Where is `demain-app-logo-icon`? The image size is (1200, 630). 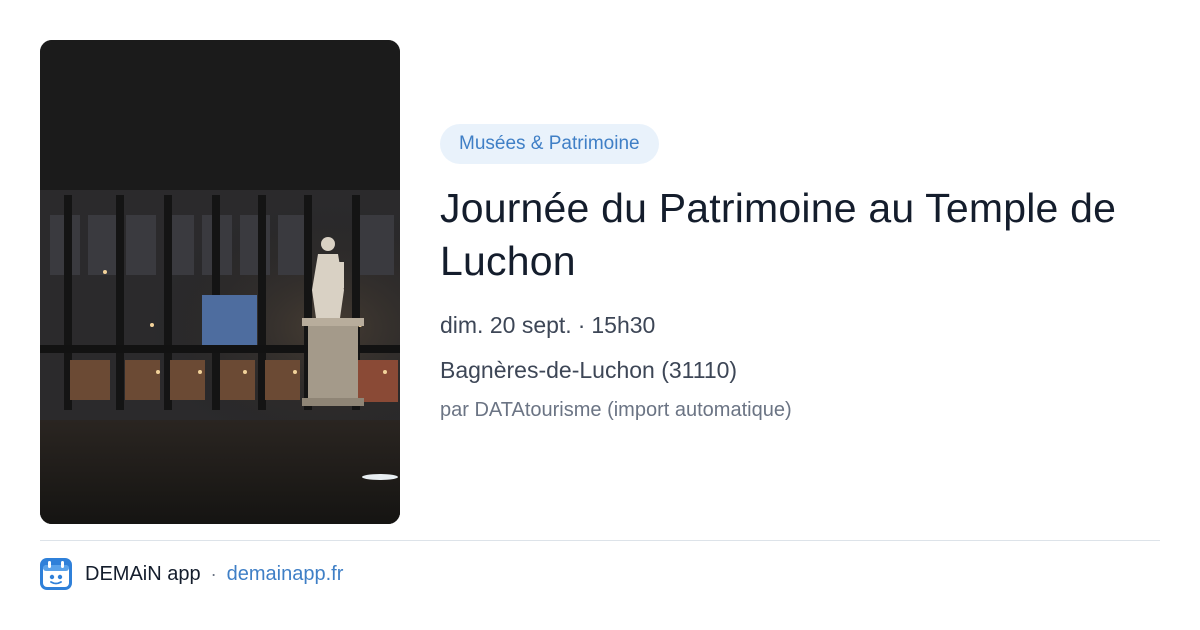
demain-app-logo-icon is located at coordinates (56, 574).